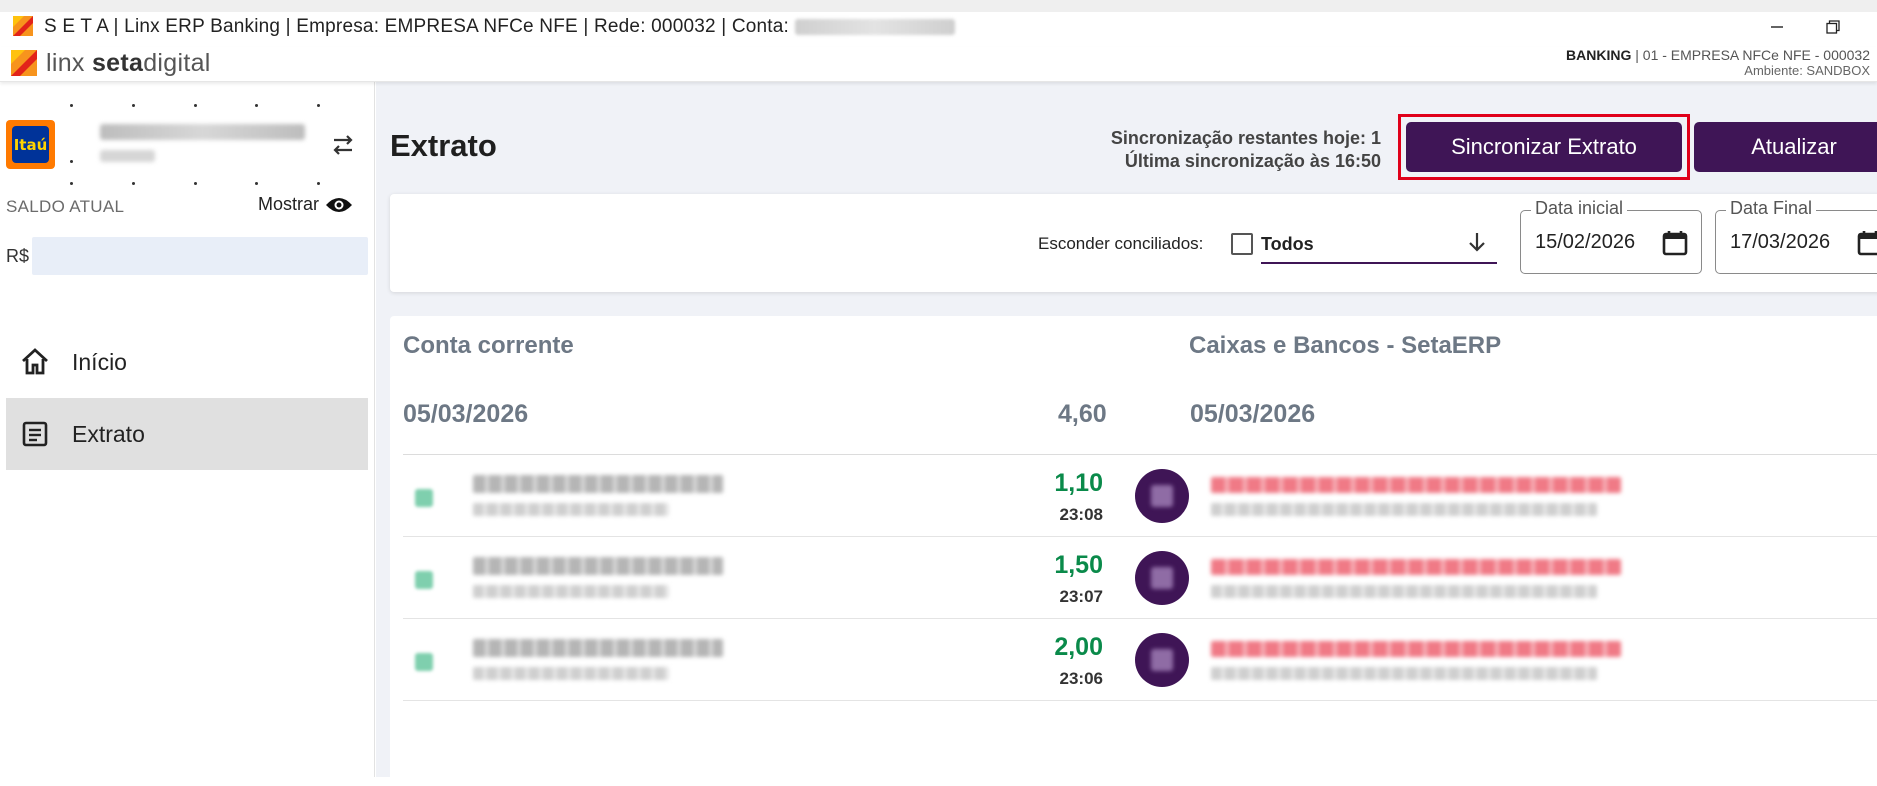 Image resolution: width=1877 pixels, height=786 pixels. What do you see at coordinates (99, 361) in the screenshot?
I see `sidebar-item-label: Início` at bounding box center [99, 361].